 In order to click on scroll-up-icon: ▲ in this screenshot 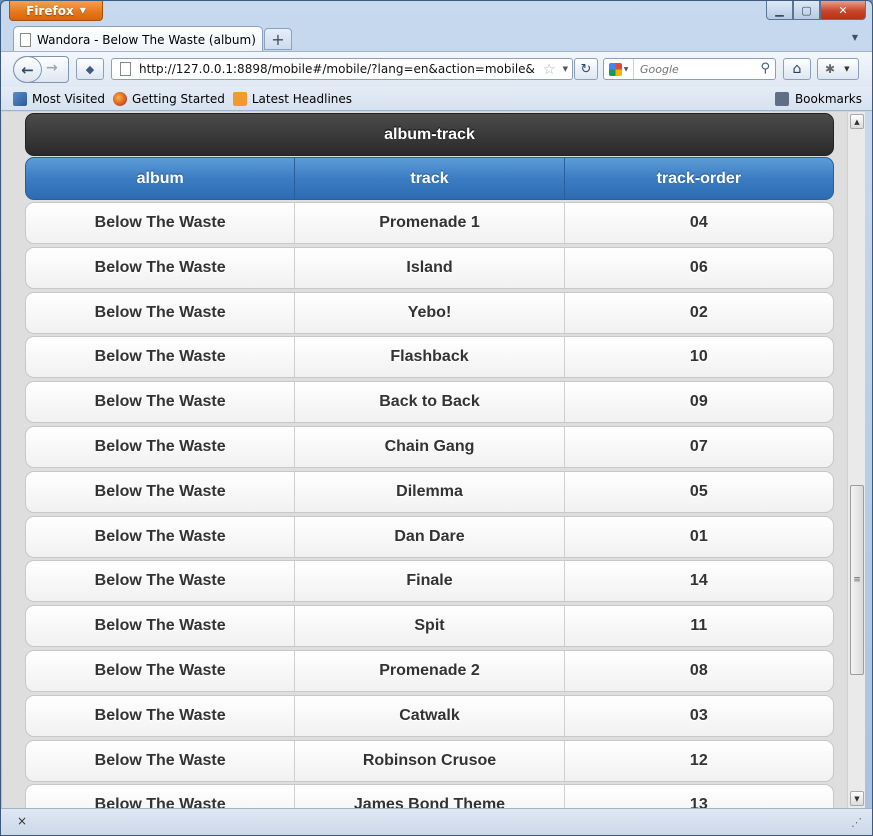, I will do `click(857, 121)`.